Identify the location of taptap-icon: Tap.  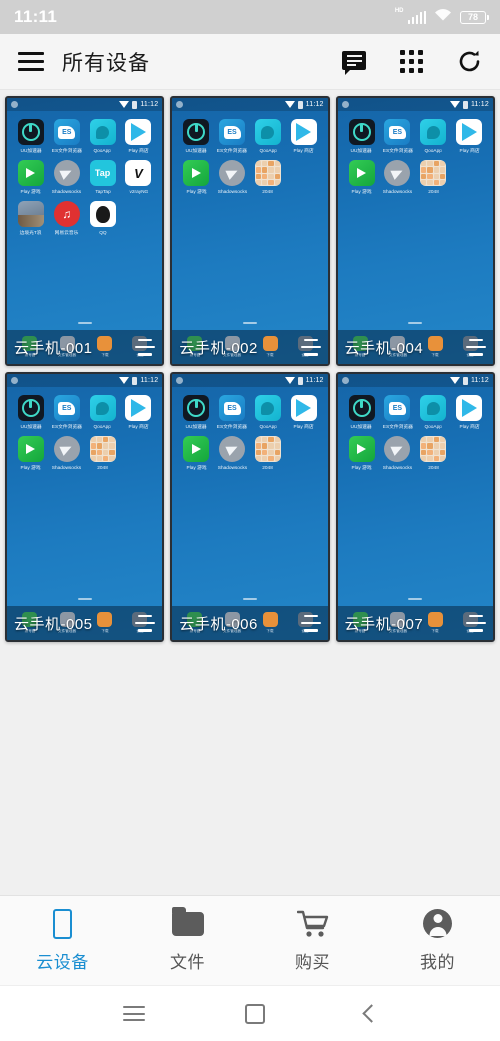
(102, 173).